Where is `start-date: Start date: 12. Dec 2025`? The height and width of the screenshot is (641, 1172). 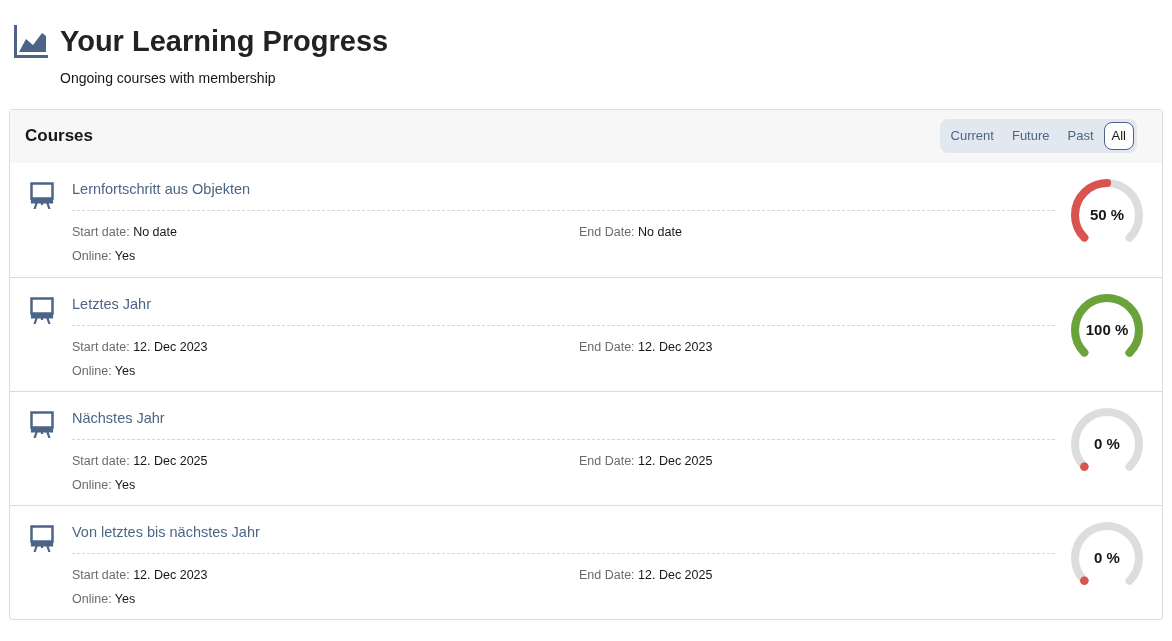
start-date: Start date: 12. Dec 2025 is located at coordinates (140, 462).